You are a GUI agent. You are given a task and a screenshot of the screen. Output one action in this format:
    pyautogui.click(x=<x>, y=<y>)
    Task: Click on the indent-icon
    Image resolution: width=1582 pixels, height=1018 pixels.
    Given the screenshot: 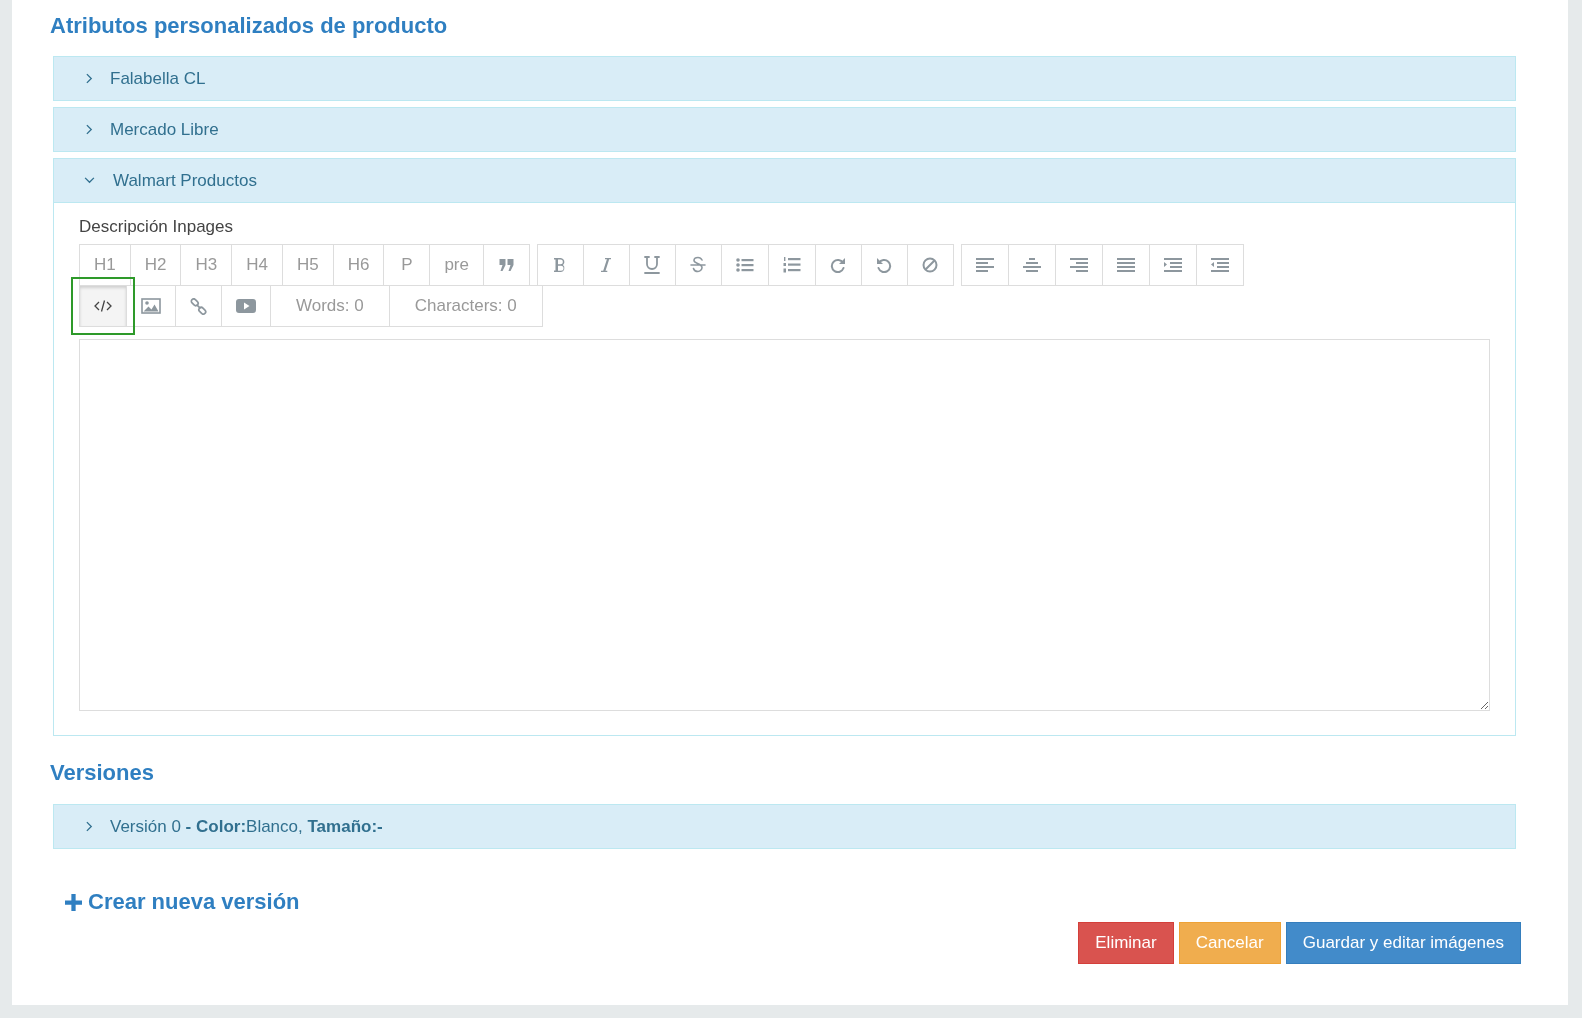 What is the action you would take?
    pyautogui.click(x=1173, y=265)
    